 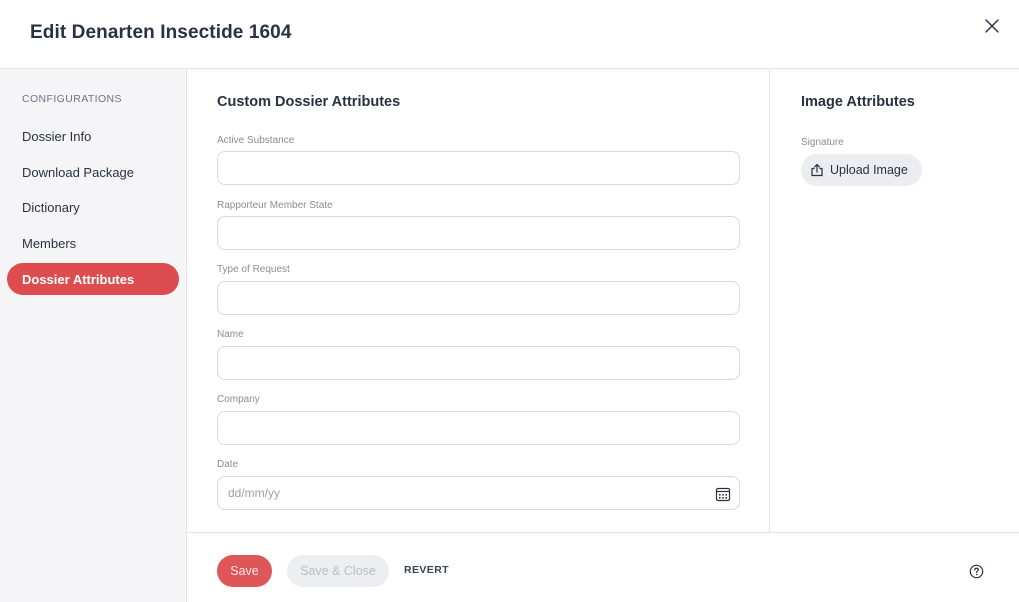 What do you see at coordinates (478, 233) in the screenshot?
I see `rapporteur-member-state-input` at bounding box center [478, 233].